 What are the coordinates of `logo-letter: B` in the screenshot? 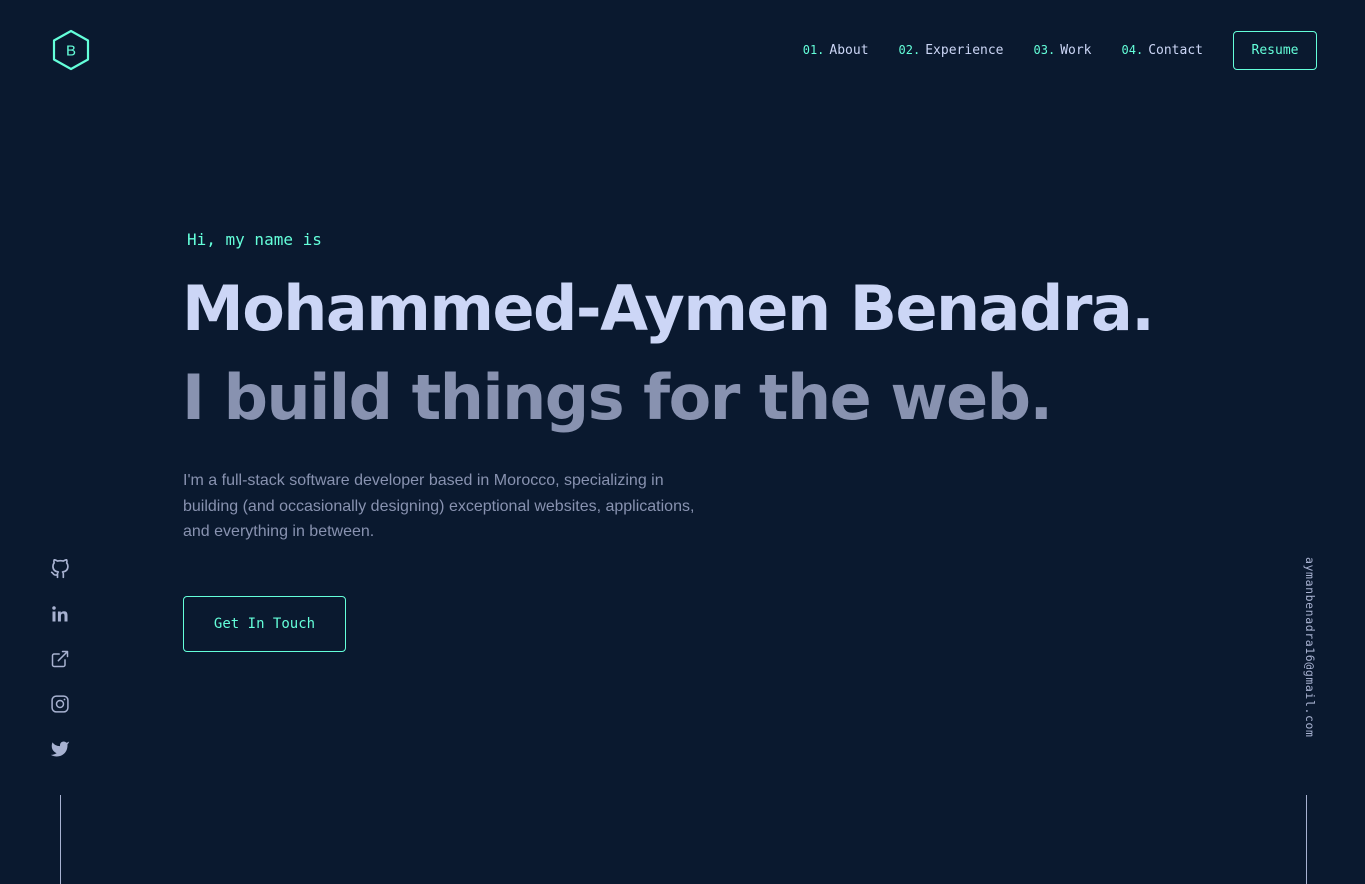 It's located at (71, 51).